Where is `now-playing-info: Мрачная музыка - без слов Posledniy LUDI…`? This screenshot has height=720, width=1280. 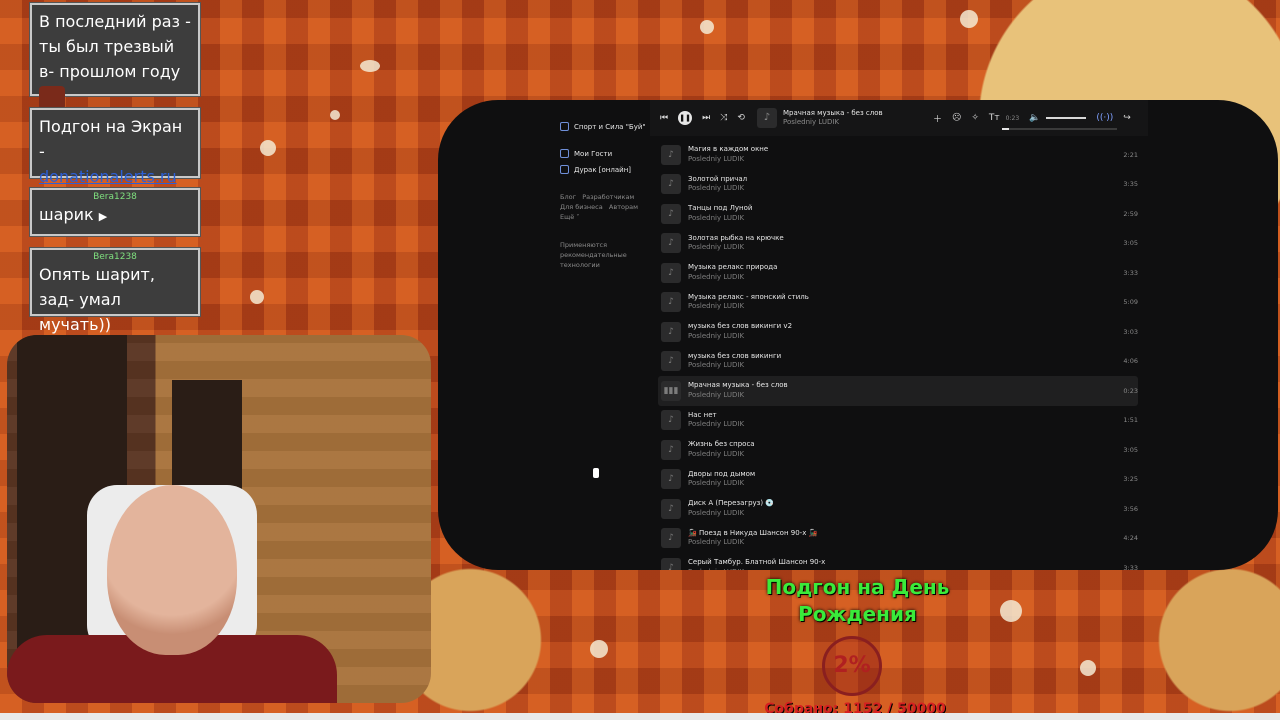
now-playing-info: Мрачная музыка - без слов Posledniy LUDI… is located at coordinates (843, 118).